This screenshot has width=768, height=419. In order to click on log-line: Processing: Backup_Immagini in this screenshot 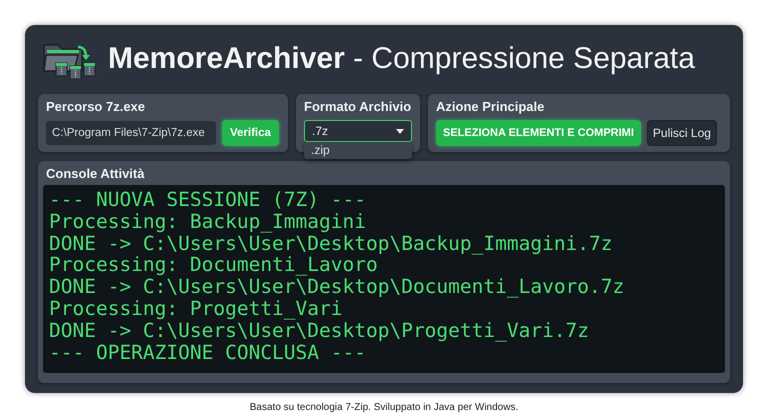, I will do `click(208, 221)`.